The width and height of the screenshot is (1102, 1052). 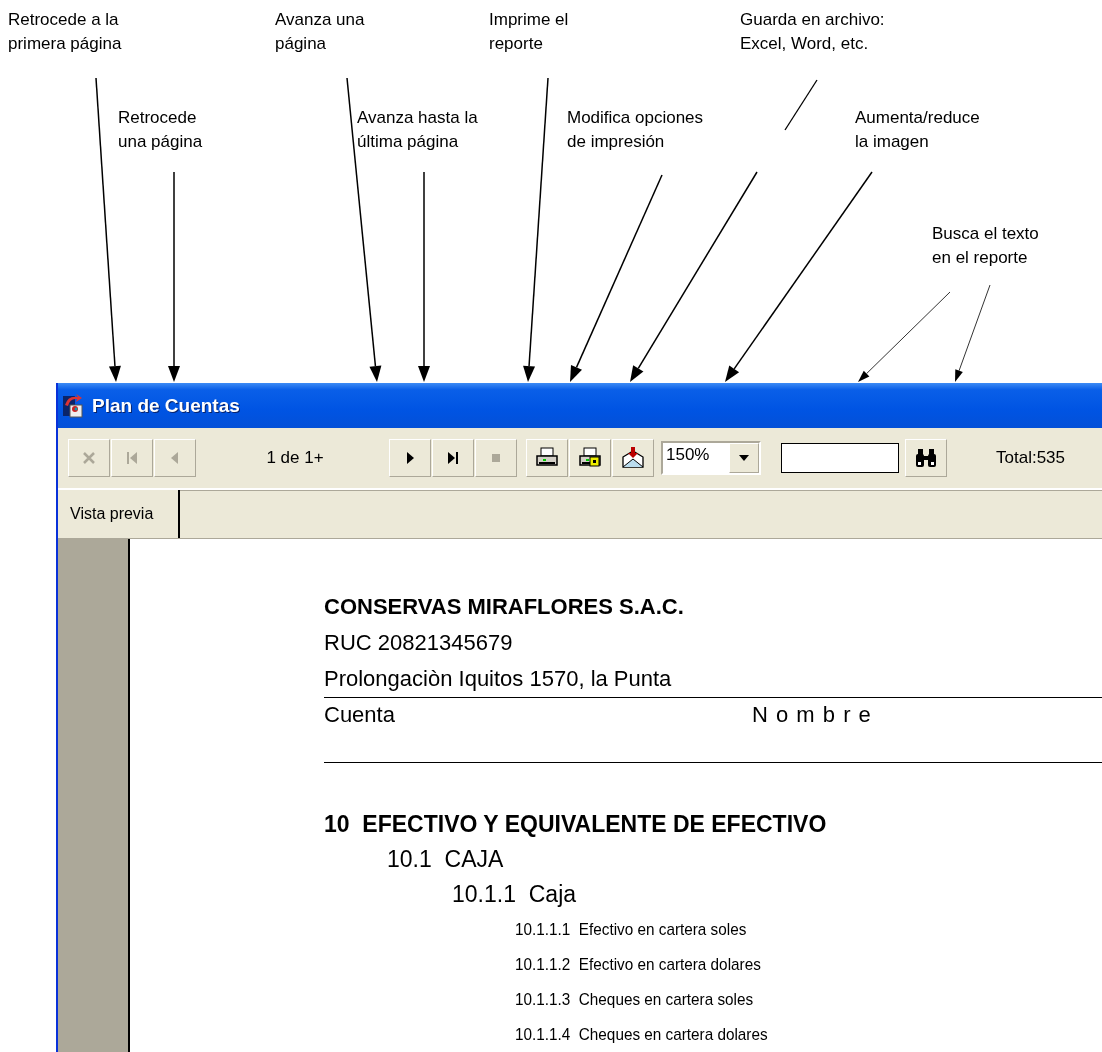 What do you see at coordinates (515, 894) in the screenshot?
I see `account-row-text: 10.1.1 Caja` at bounding box center [515, 894].